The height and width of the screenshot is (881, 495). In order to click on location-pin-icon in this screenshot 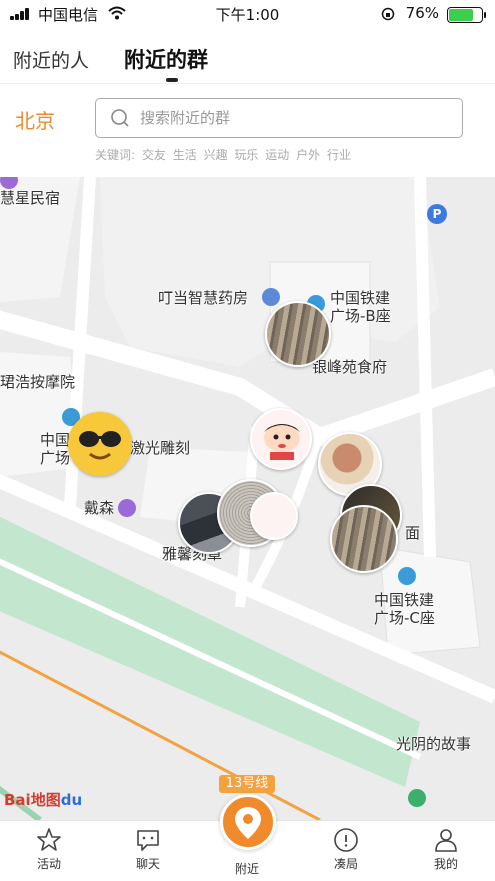, I will do `click(248, 823)`.